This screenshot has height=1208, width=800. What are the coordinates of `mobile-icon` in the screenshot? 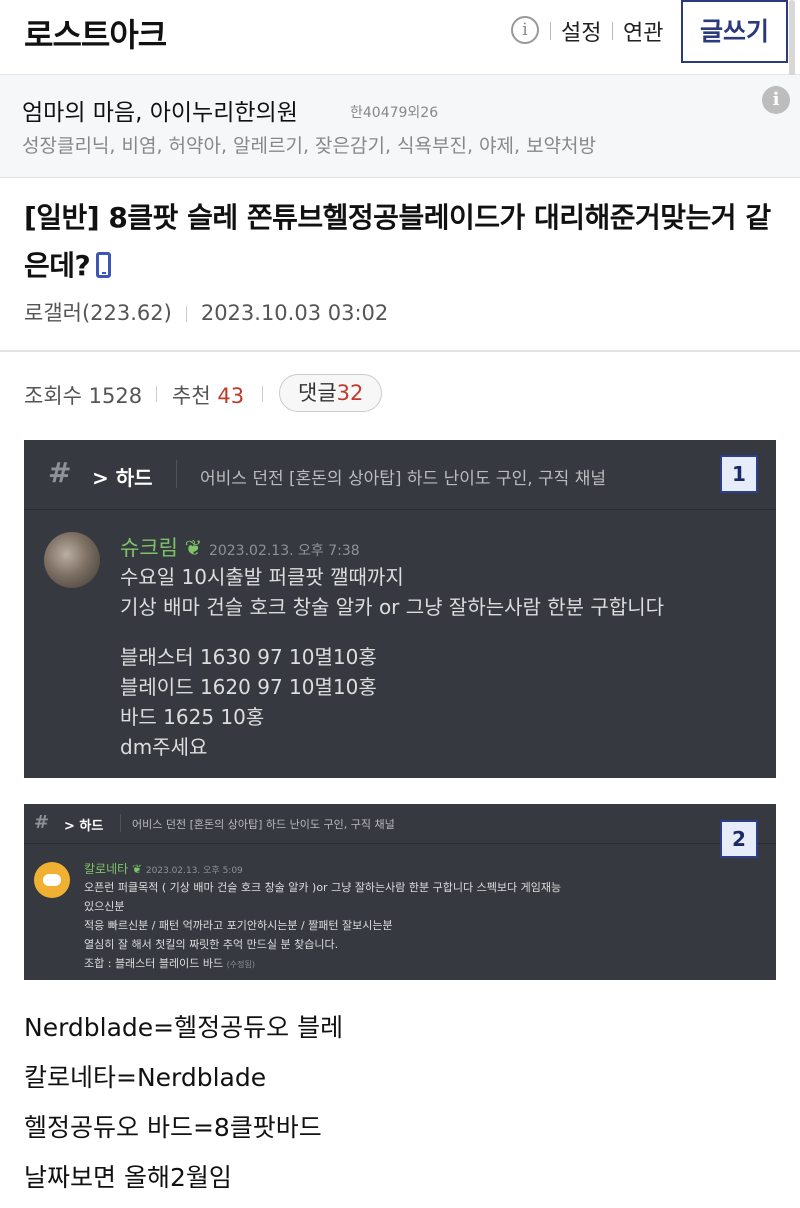 It's located at (104, 265).